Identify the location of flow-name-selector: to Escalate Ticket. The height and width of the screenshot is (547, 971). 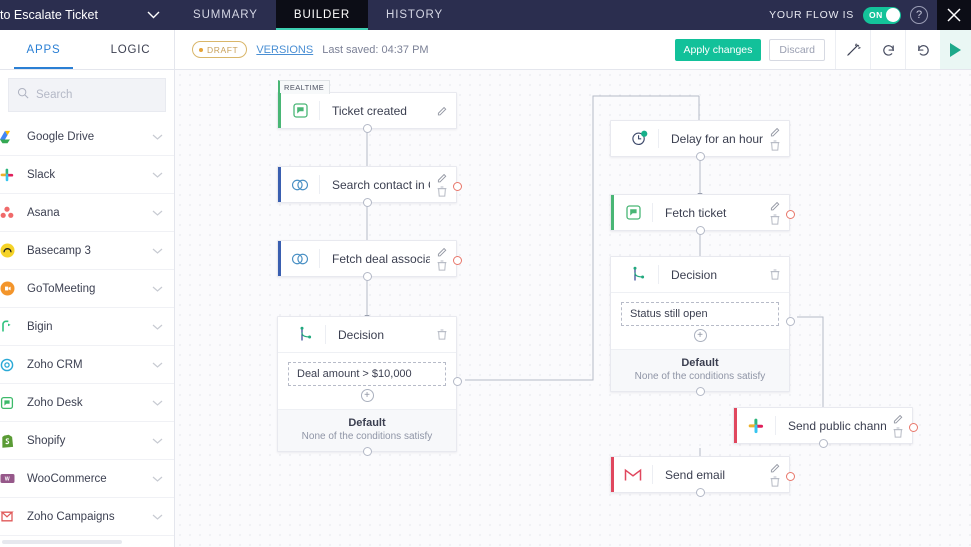
(87, 15).